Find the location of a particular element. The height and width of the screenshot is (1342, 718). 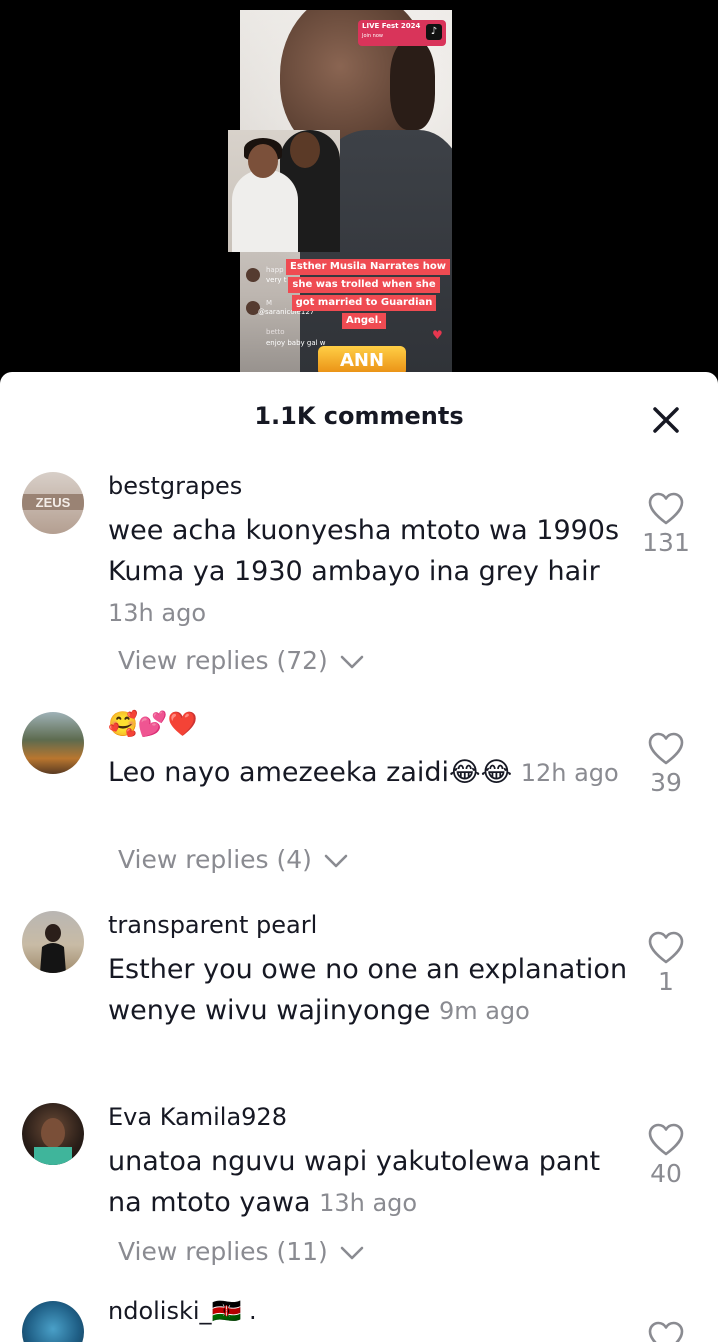

like-button: 40 is located at coordinates (666, 1155).